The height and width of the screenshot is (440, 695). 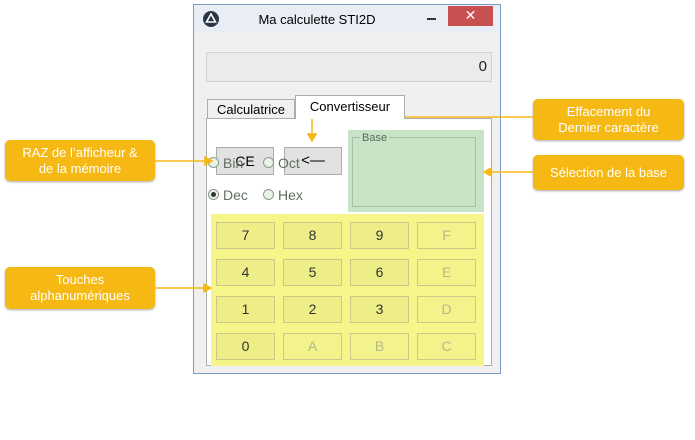 I want to click on annotation-line: Touches, so click(x=80, y=279).